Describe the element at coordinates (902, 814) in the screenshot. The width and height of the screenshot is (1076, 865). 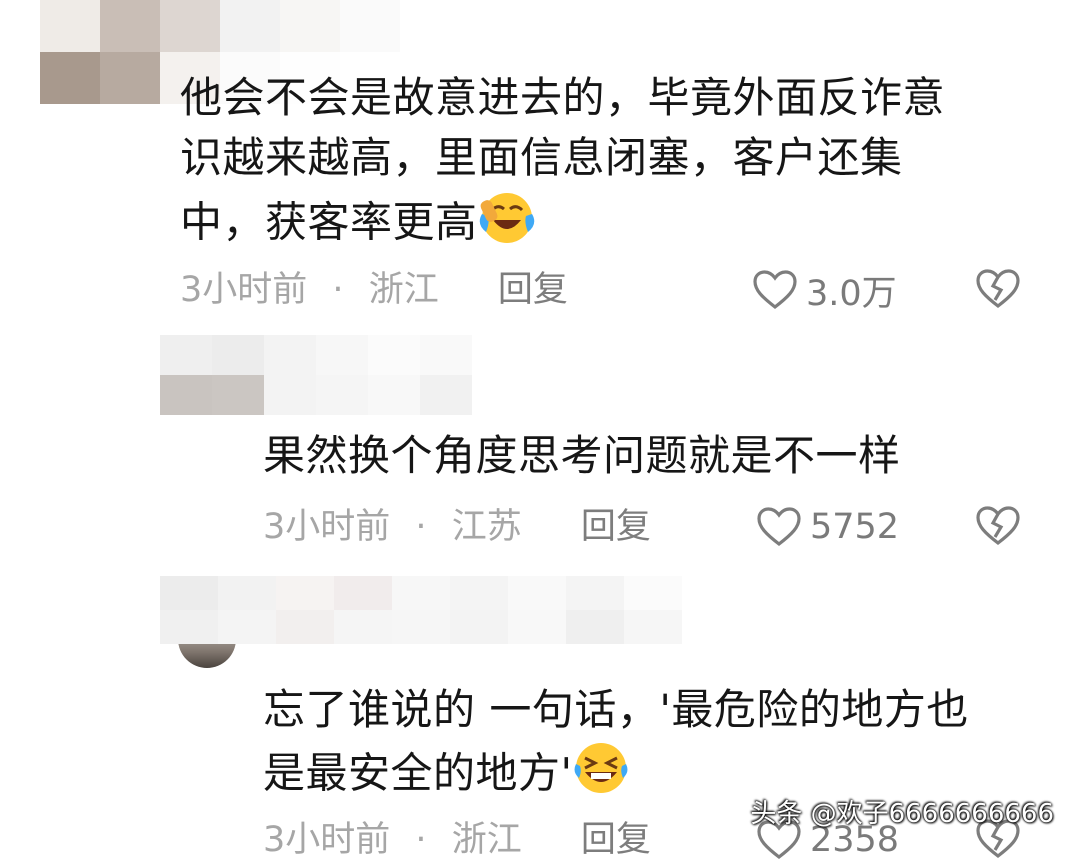
I see `watermark: 头条 @欢子6666666666` at that location.